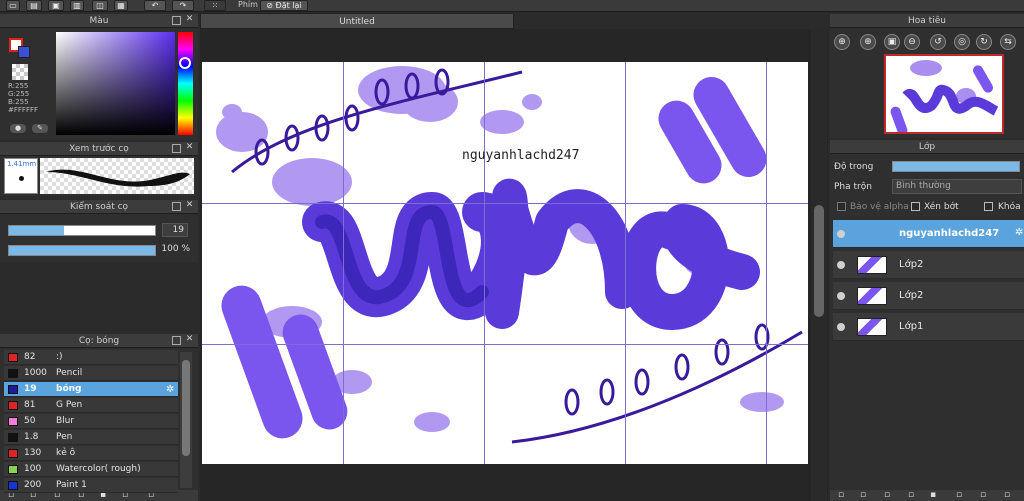  What do you see at coordinates (24, 52) in the screenshot?
I see `background-color-swatch` at bounding box center [24, 52].